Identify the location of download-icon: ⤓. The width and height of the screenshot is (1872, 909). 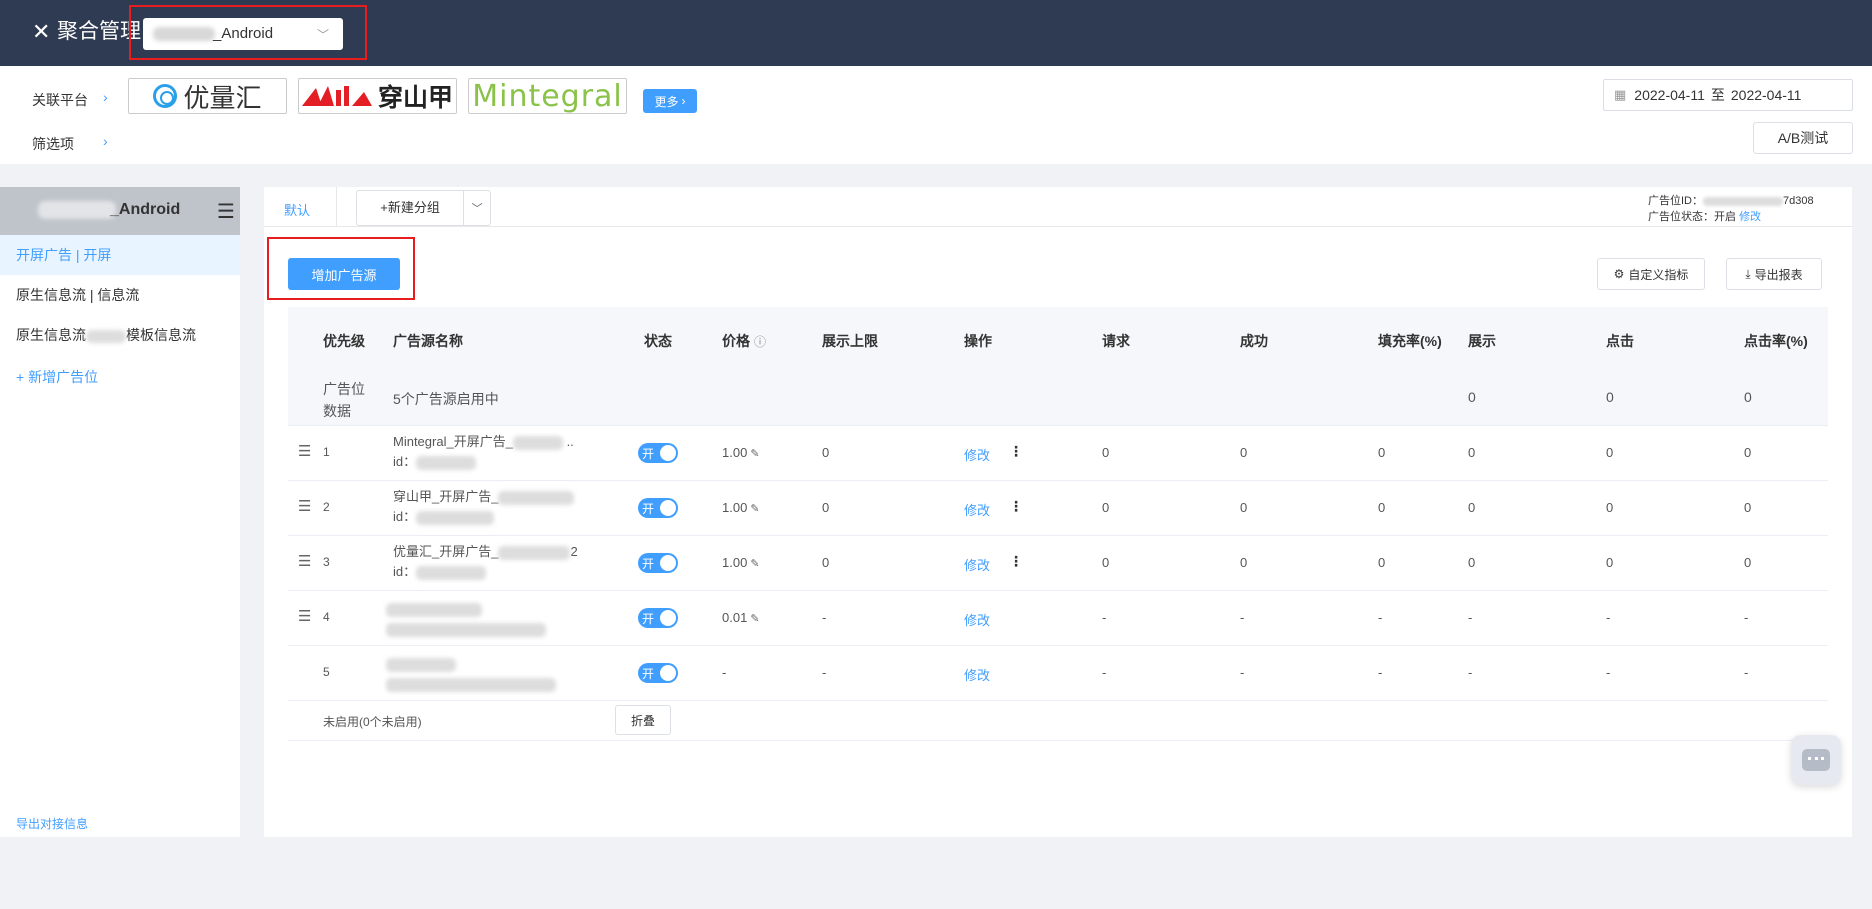
(1748, 273).